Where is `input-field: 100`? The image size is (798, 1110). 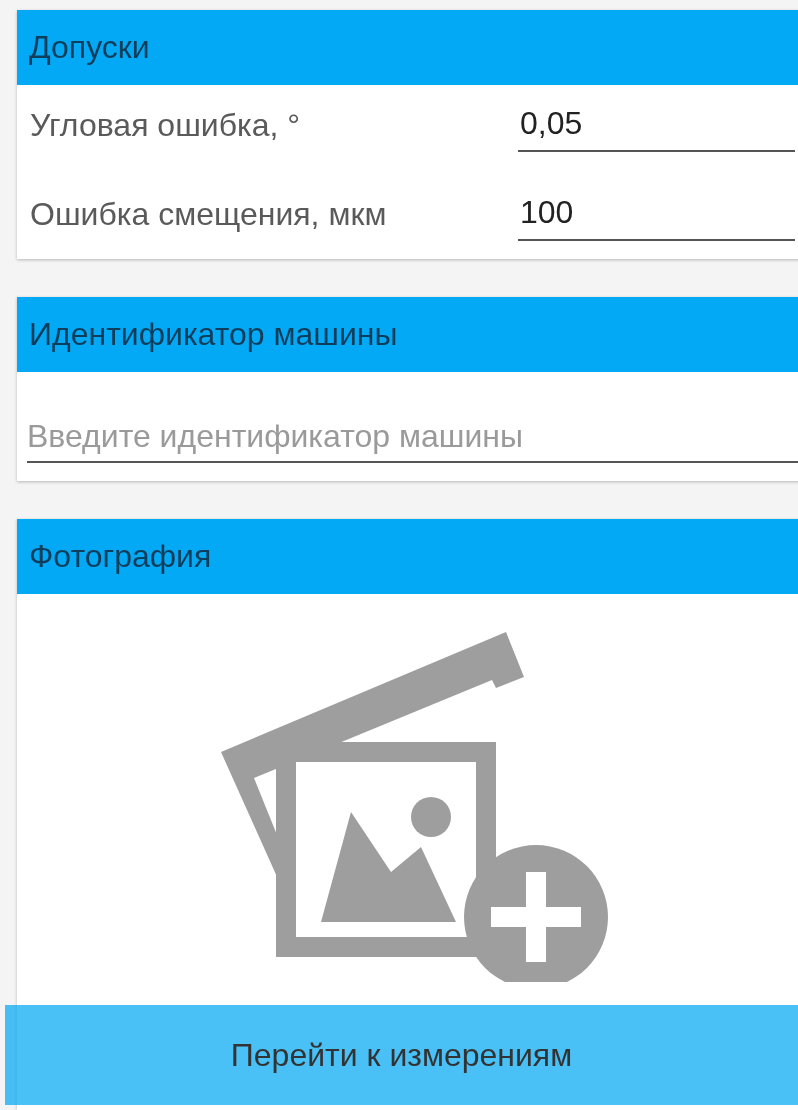 input-field: 100 is located at coordinates (656, 217).